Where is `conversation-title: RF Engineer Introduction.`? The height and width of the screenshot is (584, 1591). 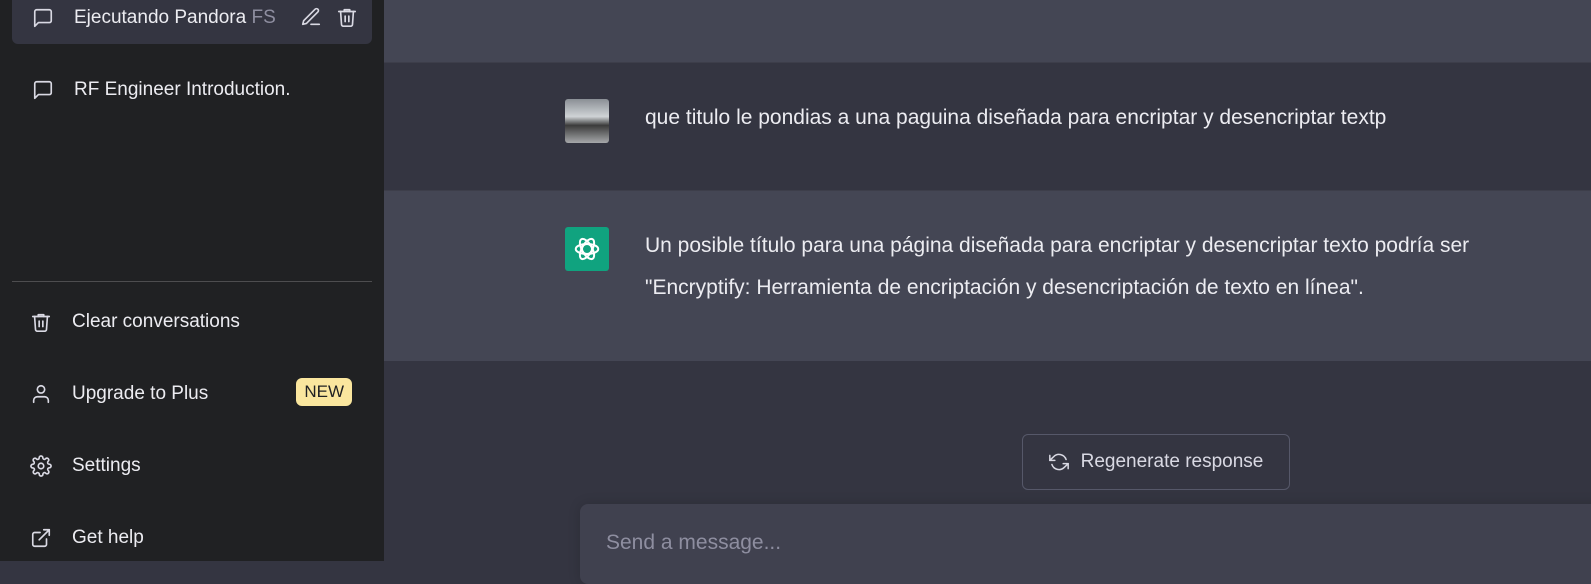
conversation-title: RF Engineer Introduction. is located at coordinates (182, 89).